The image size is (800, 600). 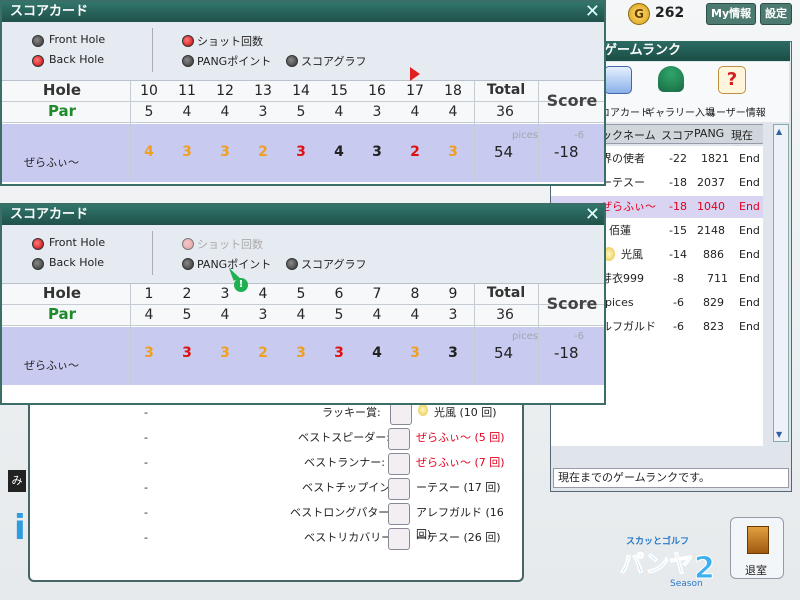 What do you see at coordinates (457, 413) in the screenshot?
I see `award-player: 光風 (10 回)` at bounding box center [457, 413].